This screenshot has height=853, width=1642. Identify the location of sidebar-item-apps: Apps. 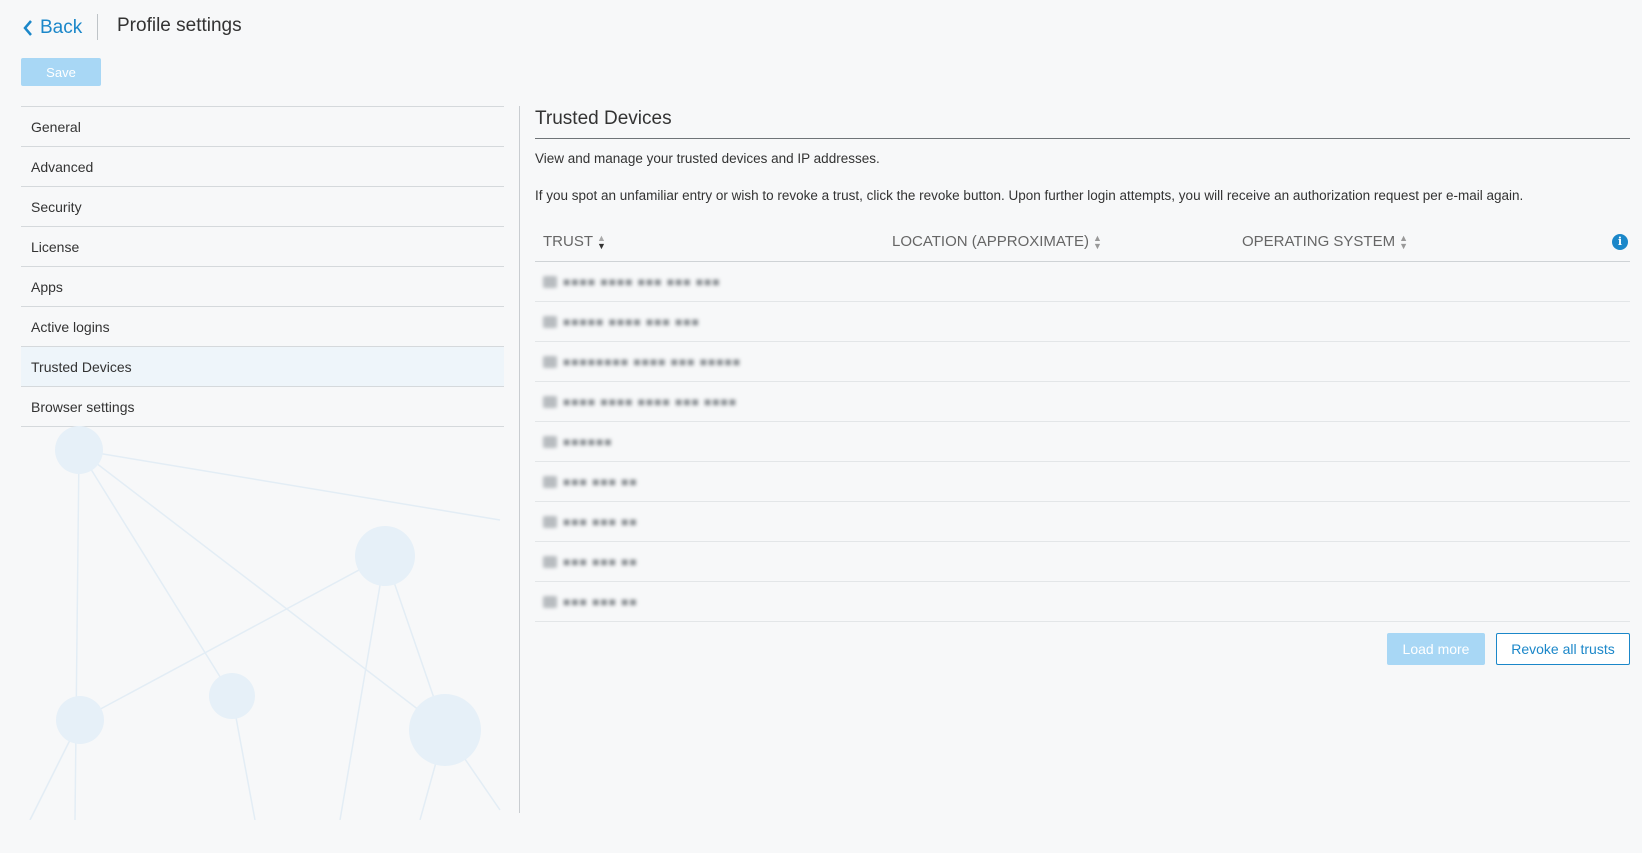
(262, 287).